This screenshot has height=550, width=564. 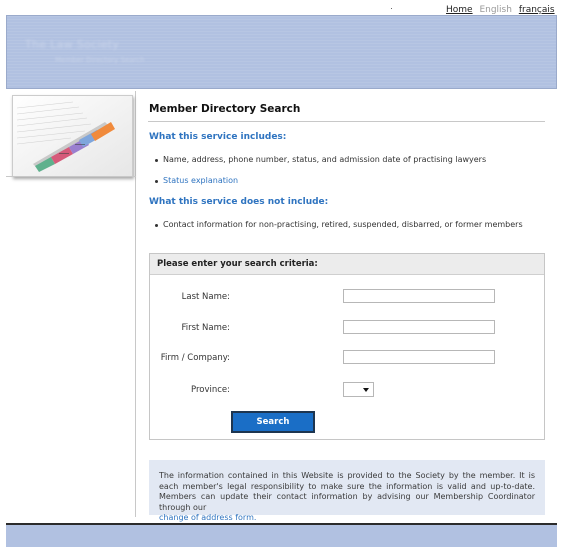 I want to click on excludes-heading: What this service does not include:, so click(x=239, y=202).